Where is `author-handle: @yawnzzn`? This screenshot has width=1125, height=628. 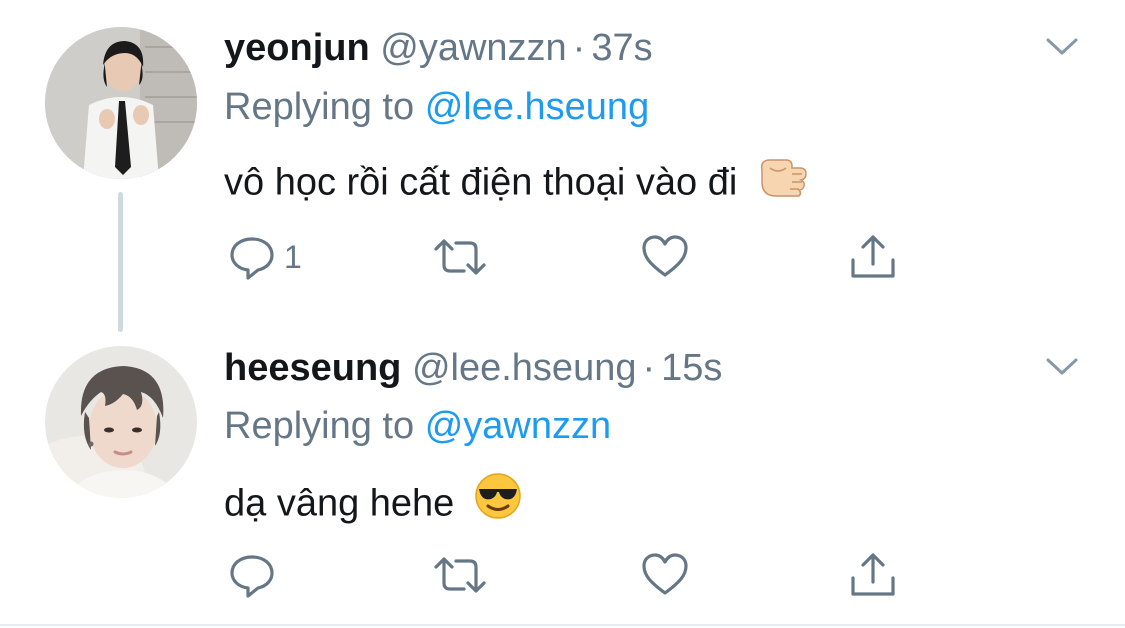 author-handle: @yawnzzn is located at coordinates (473, 48).